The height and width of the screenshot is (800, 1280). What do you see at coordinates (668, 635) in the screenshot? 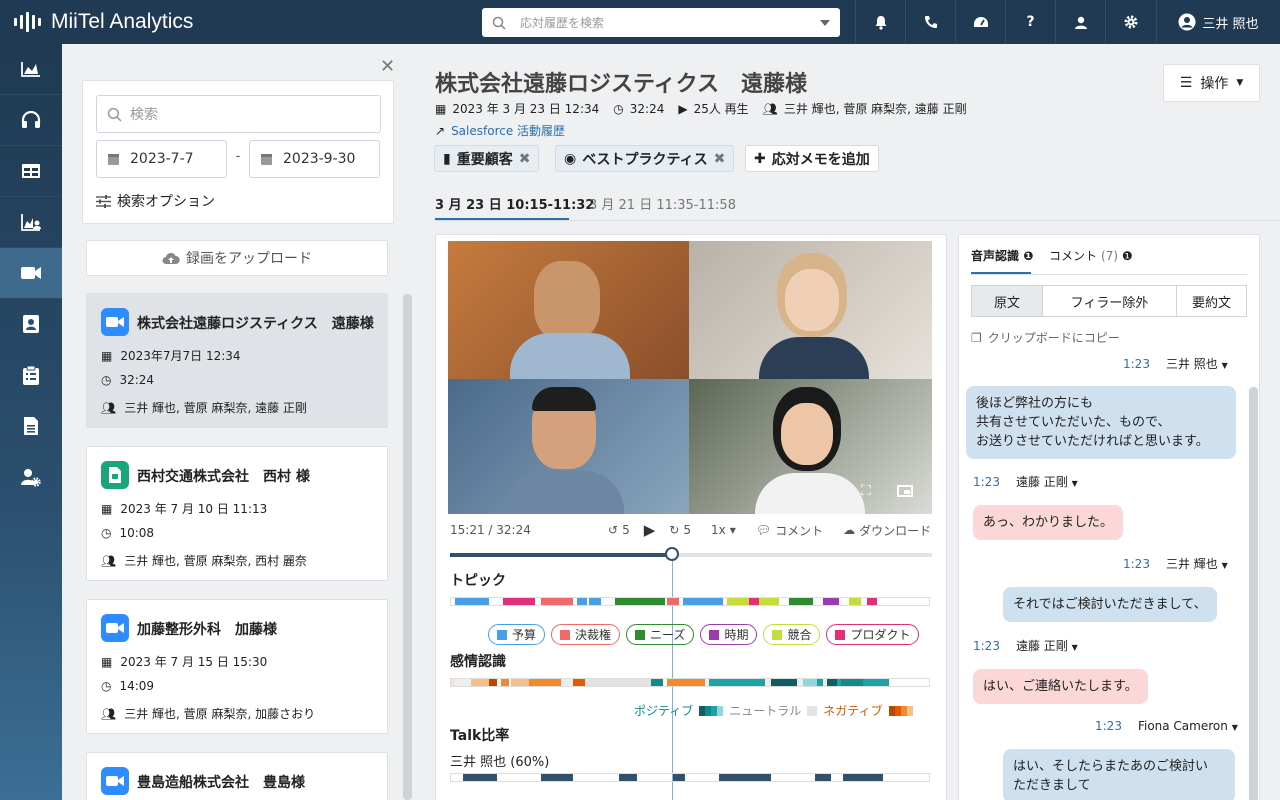
I see `legend-label: ニーズ` at bounding box center [668, 635].